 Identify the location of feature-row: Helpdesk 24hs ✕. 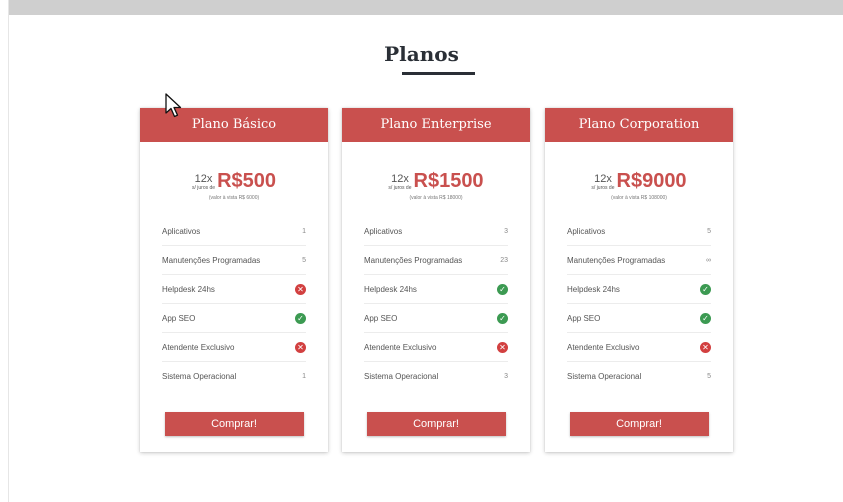
(234, 289).